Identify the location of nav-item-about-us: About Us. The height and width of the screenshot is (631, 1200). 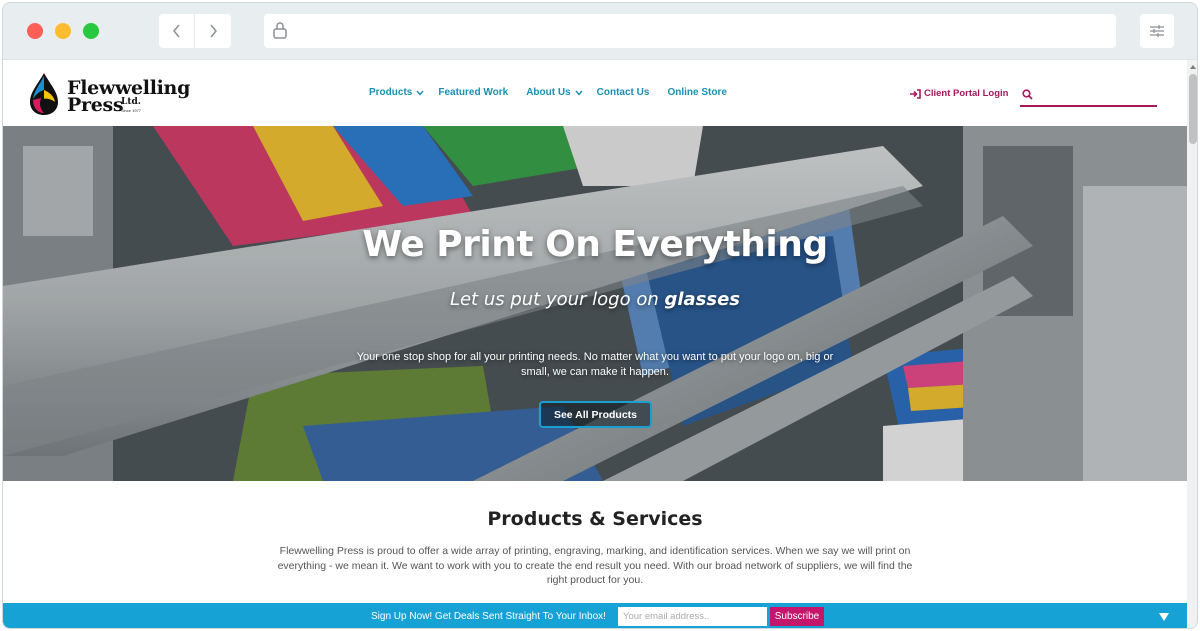
(554, 92).